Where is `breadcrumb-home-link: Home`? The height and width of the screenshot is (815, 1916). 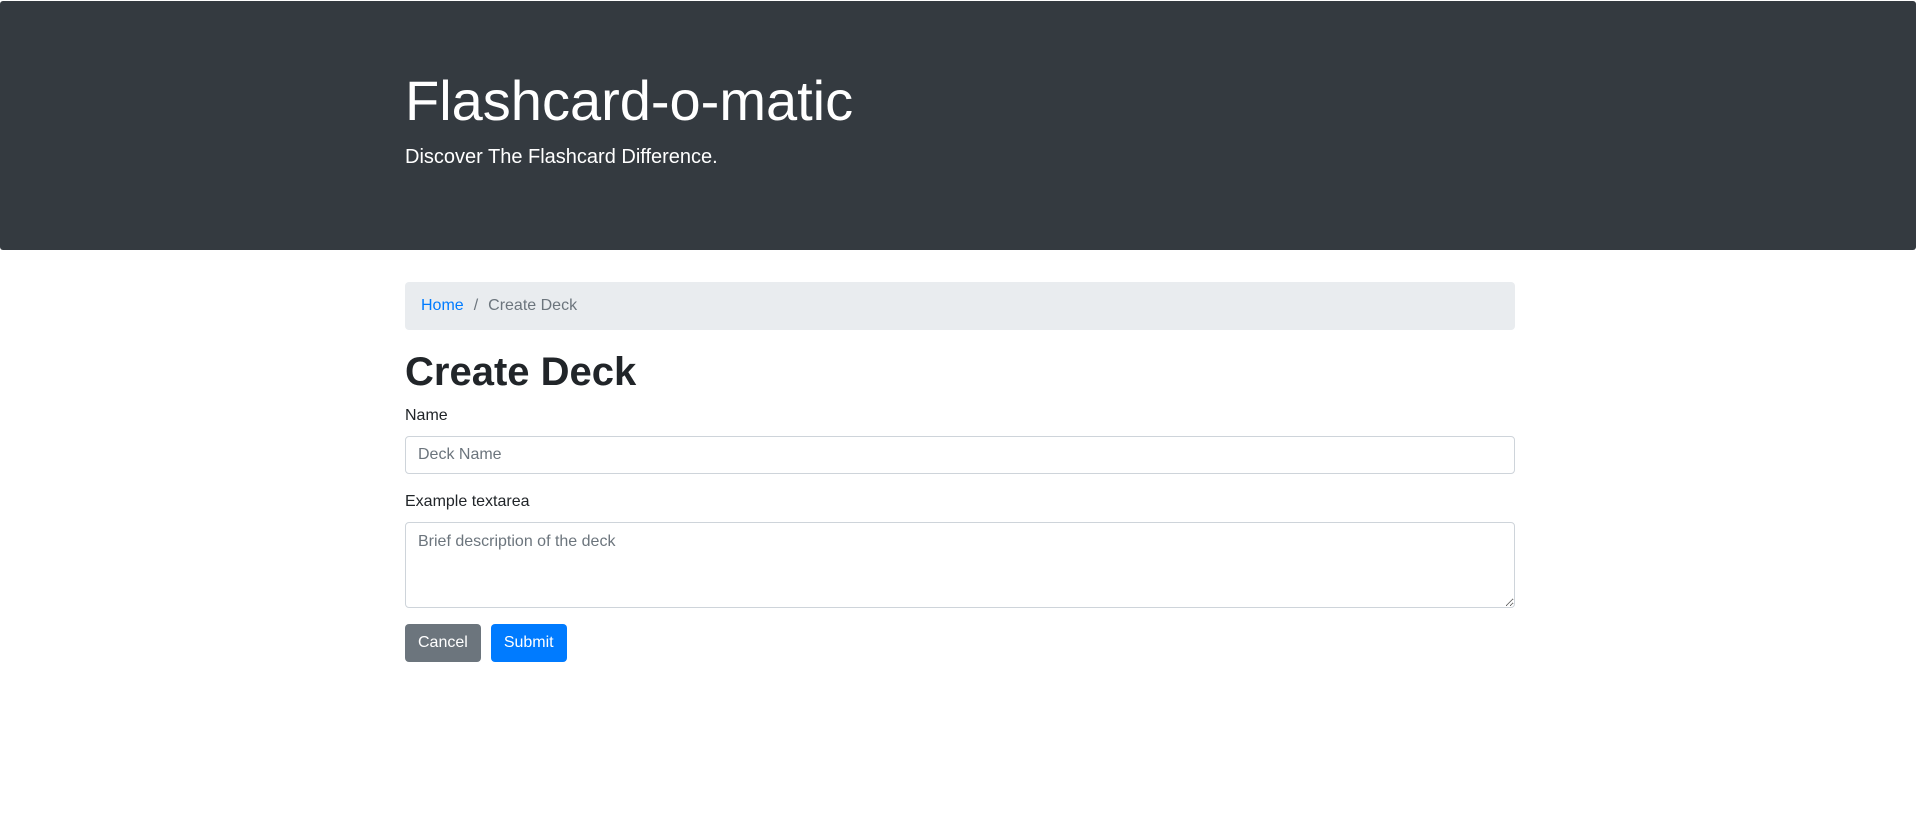 breadcrumb-home-link: Home is located at coordinates (442, 306).